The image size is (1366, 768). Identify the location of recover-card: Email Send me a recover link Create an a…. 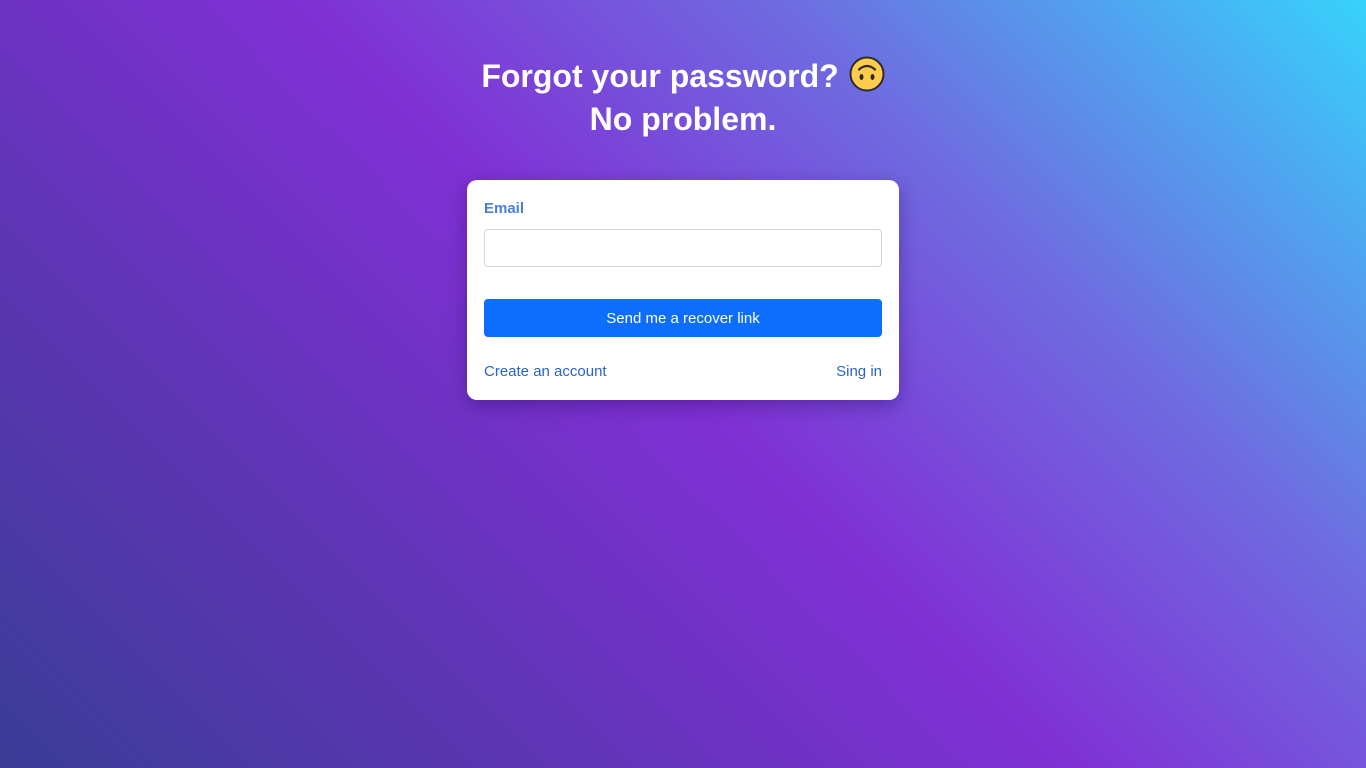
(683, 290).